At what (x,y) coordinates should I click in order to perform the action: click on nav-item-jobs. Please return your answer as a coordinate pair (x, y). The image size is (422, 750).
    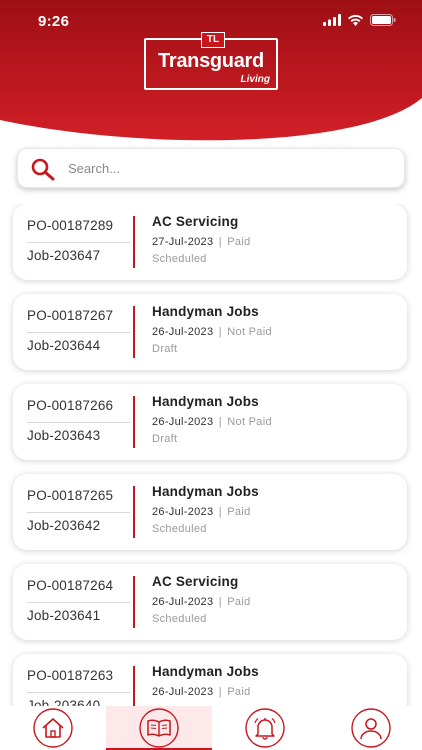
    Looking at the image, I should click on (159, 728).